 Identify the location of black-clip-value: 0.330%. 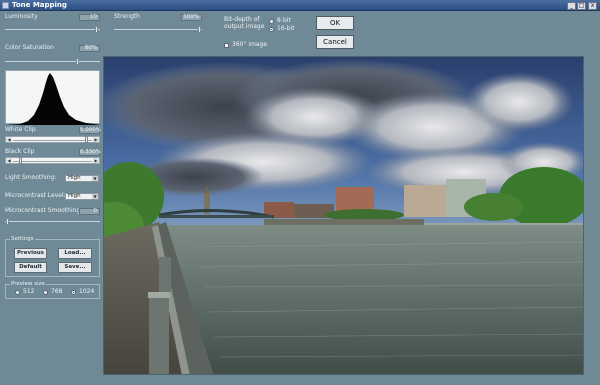
(90, 152).